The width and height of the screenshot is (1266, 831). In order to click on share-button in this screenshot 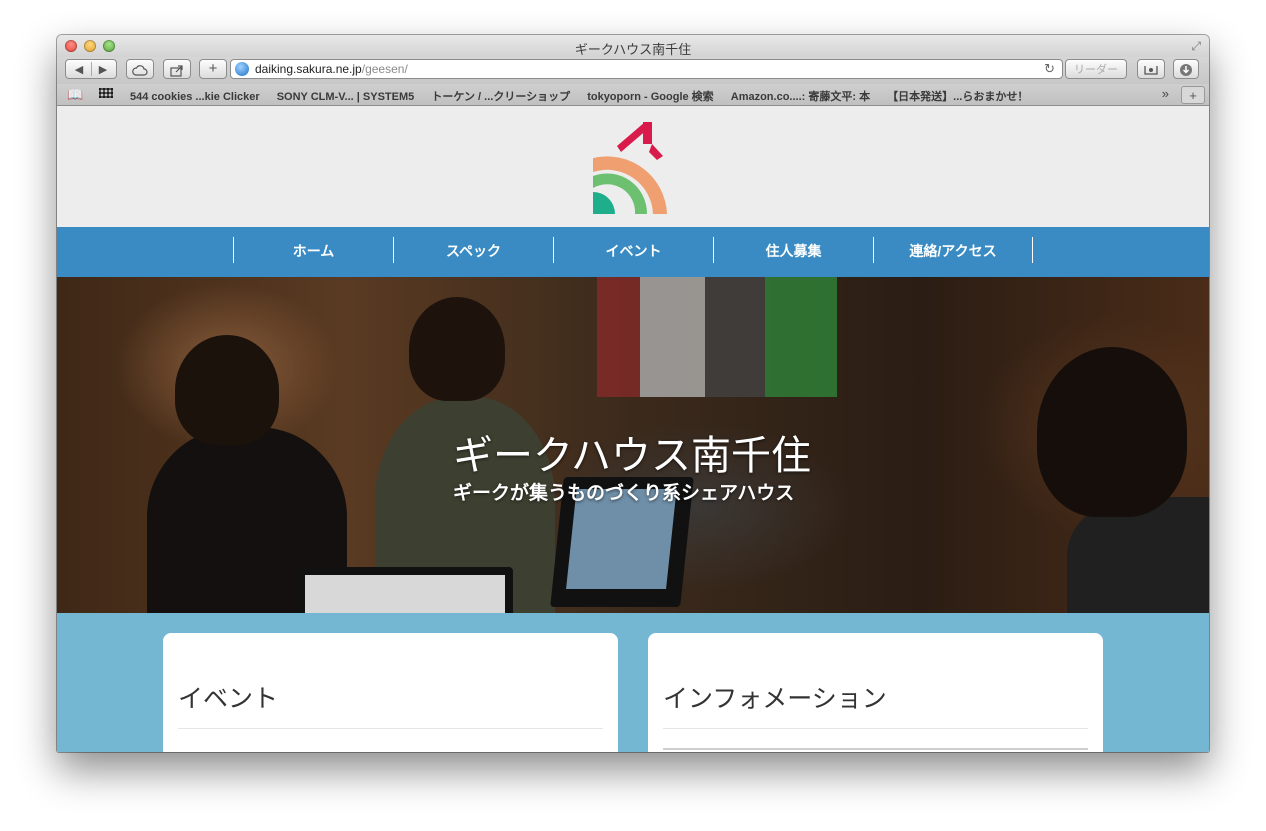, I will do `click(177, 69)`.